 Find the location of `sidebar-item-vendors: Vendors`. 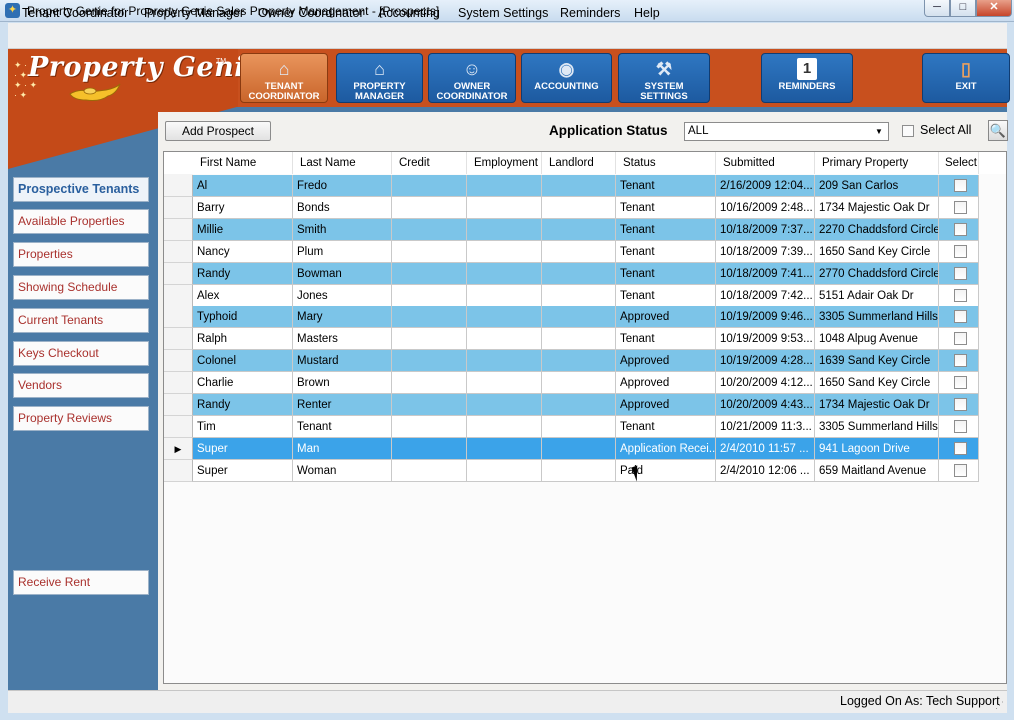

sidebar-item-vendors: Vendors is located at coordinates (81, 385).